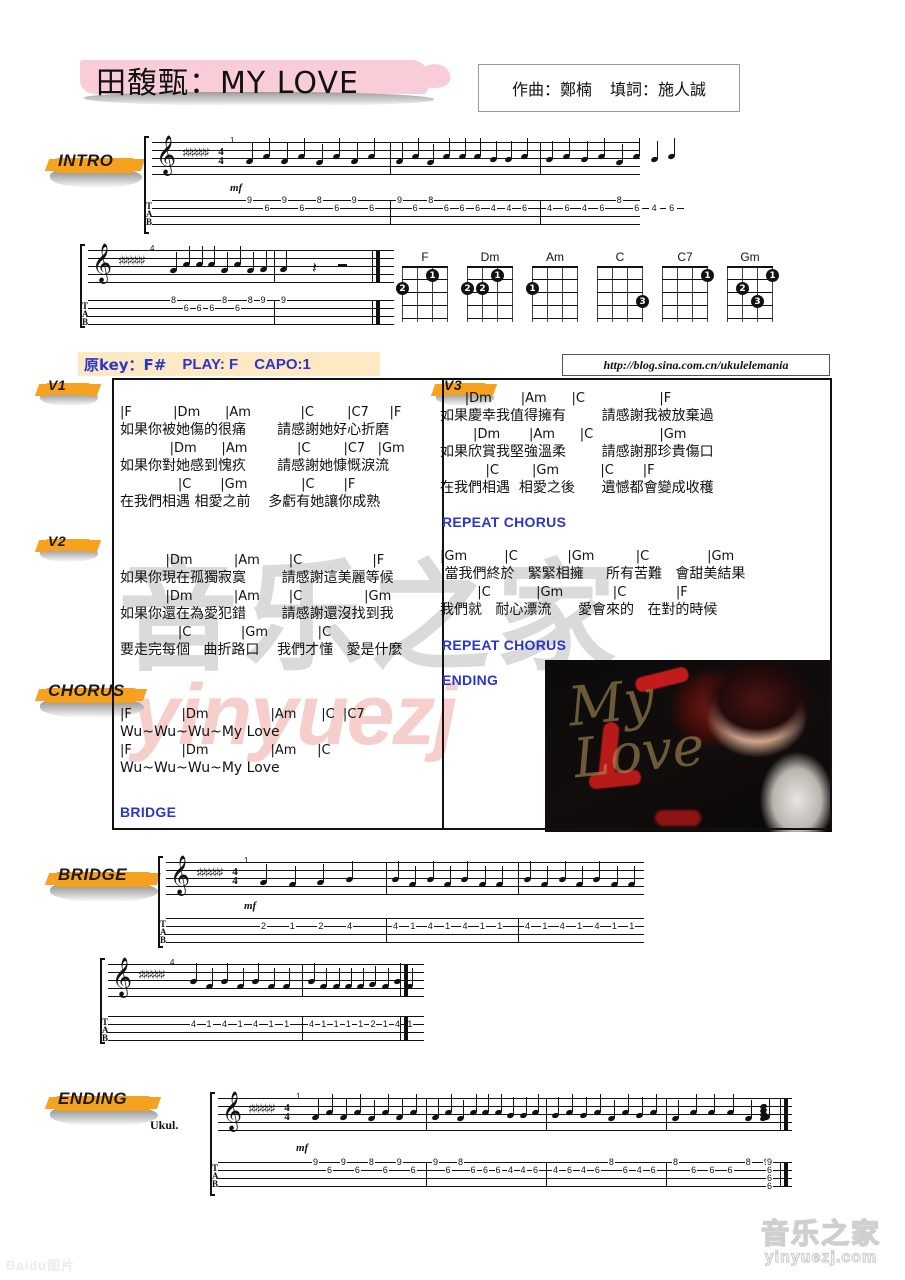  What do you see at coordinates (685, 257) in the screenshot?
I see `chord-diagram-name: C7` at bounding box center [685, 257].